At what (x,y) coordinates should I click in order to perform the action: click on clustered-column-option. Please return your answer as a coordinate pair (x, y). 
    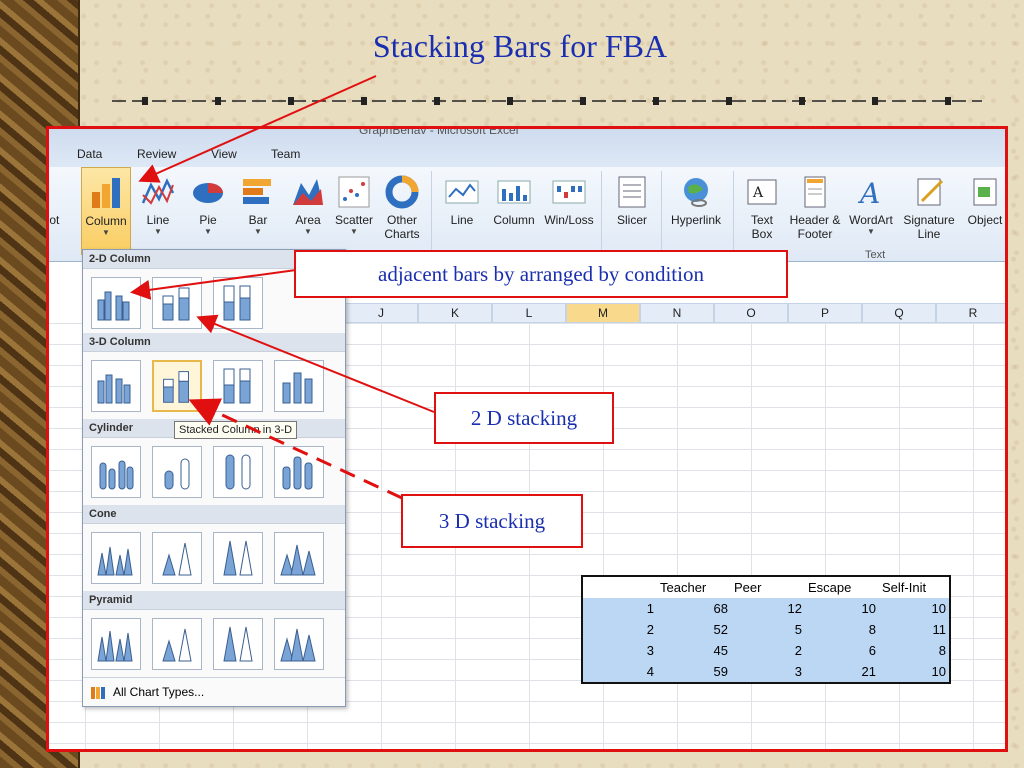
    Looking at the image, I should click on (116, 303).